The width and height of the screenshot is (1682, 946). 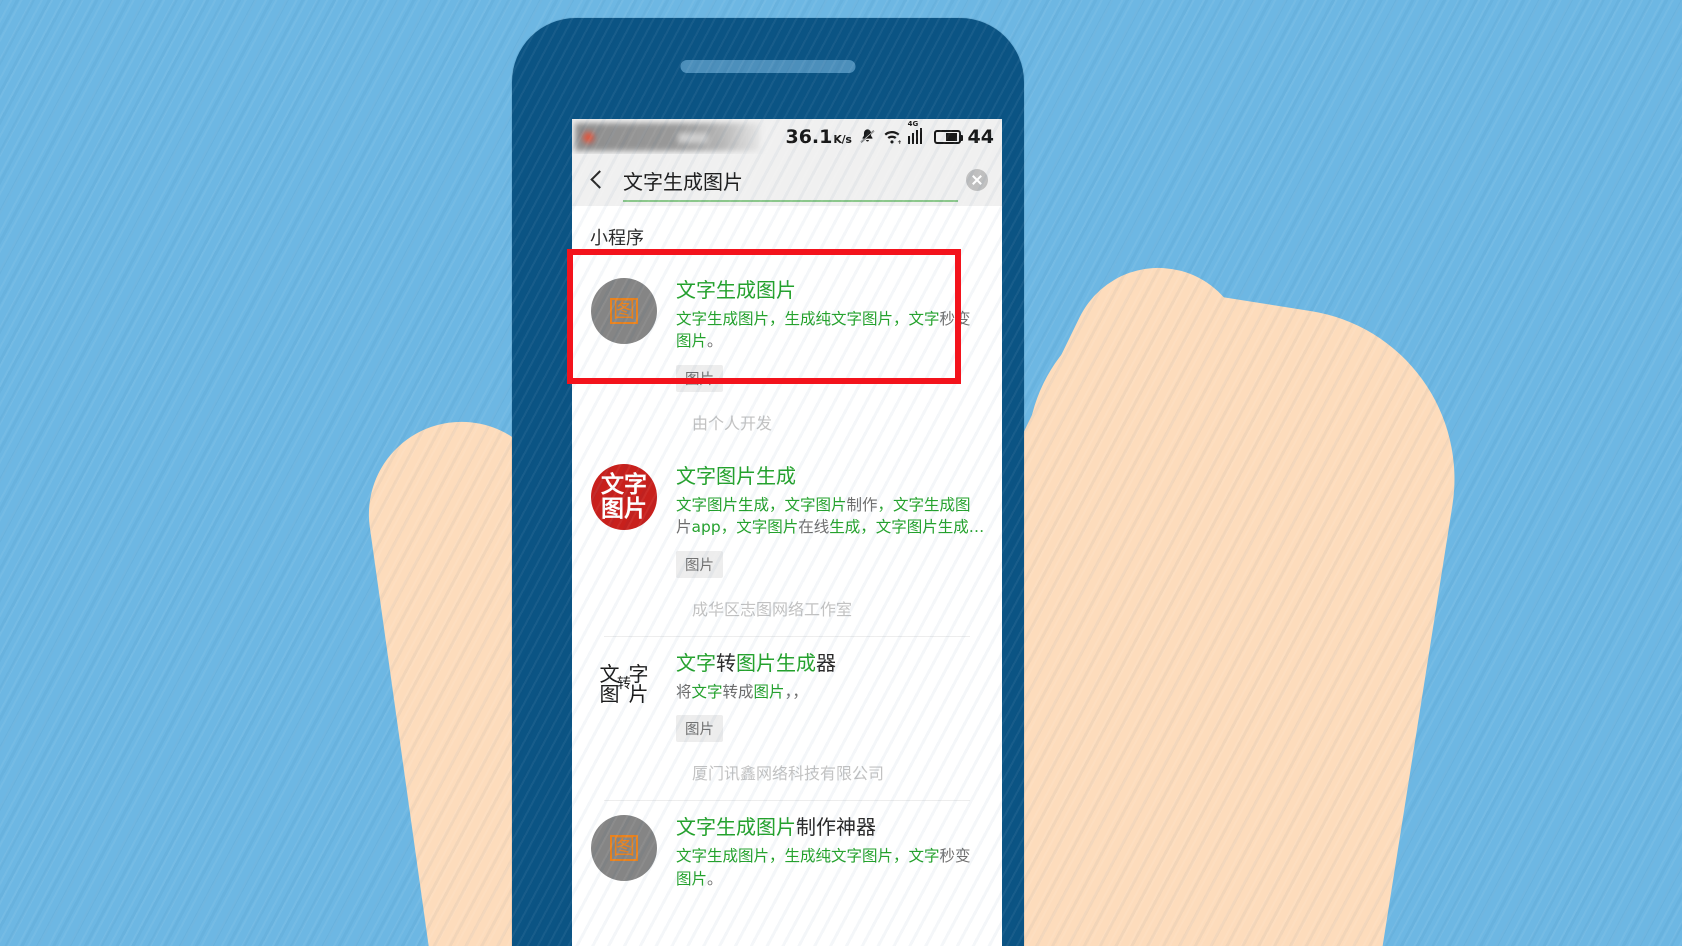 I want to click on highlighted-text: 文字图片生成，文字图片, so click(x=761, y=504).